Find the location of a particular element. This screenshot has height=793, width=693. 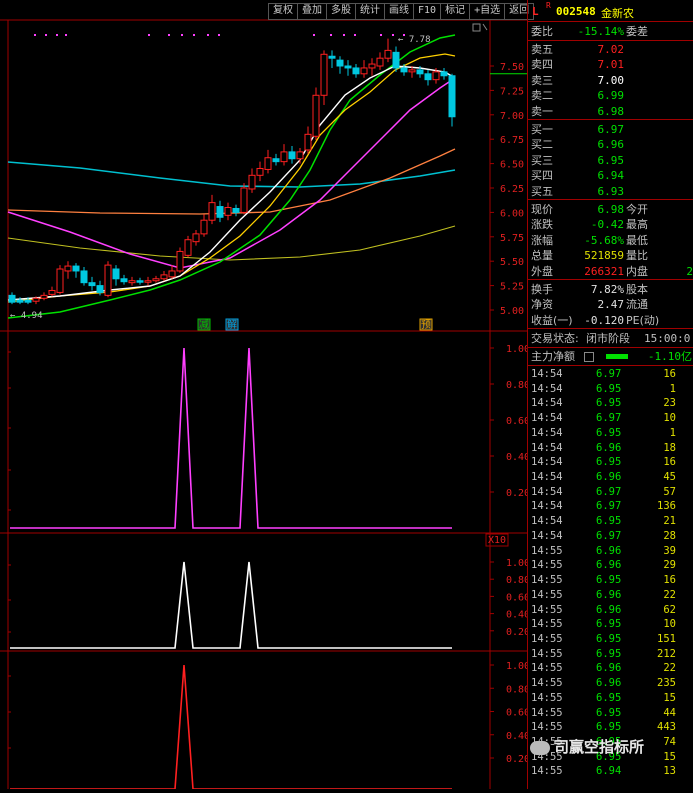

bid-level-3: 买三 6.95 is located at coordinates (610, 160).